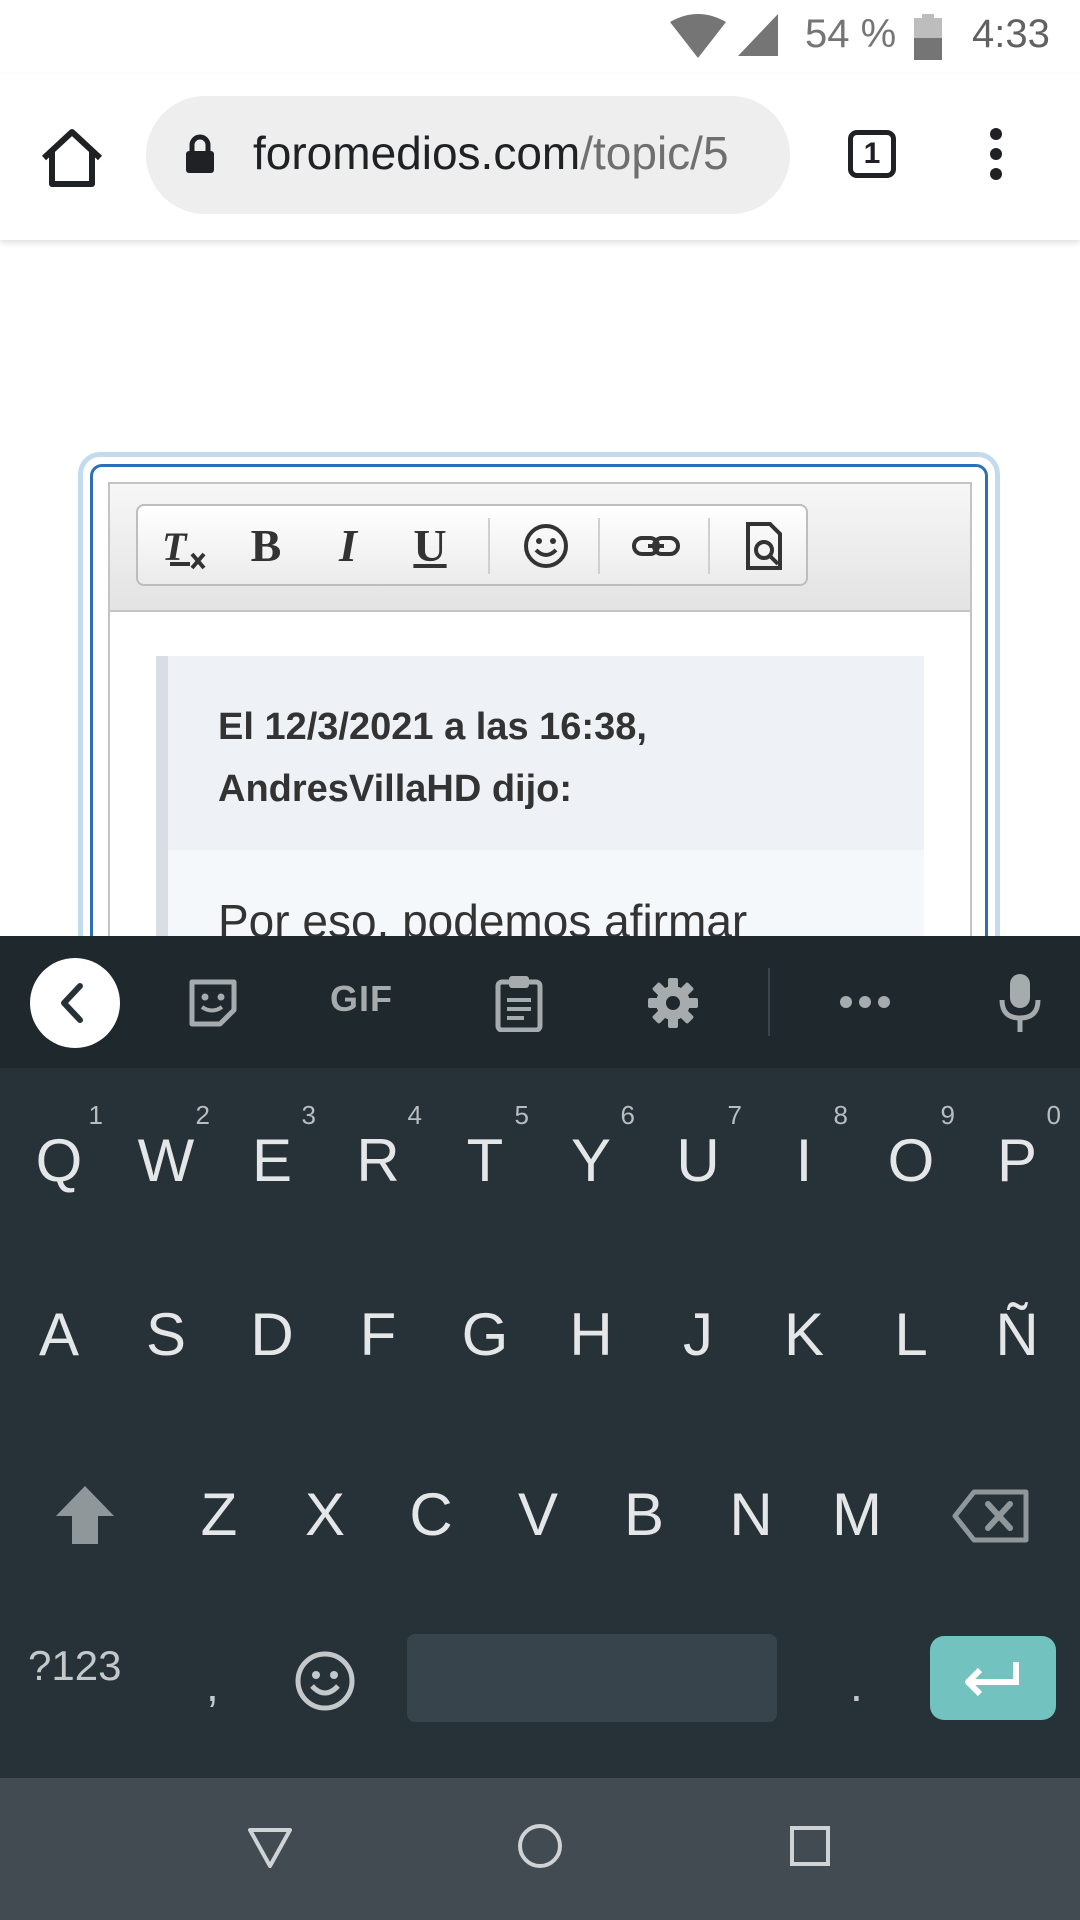 The width and height of the screenshot is (1080, 1920). Describe the element at coordinates (59, 1158) in the screenshot. I see `key-q: Q1` at that location.